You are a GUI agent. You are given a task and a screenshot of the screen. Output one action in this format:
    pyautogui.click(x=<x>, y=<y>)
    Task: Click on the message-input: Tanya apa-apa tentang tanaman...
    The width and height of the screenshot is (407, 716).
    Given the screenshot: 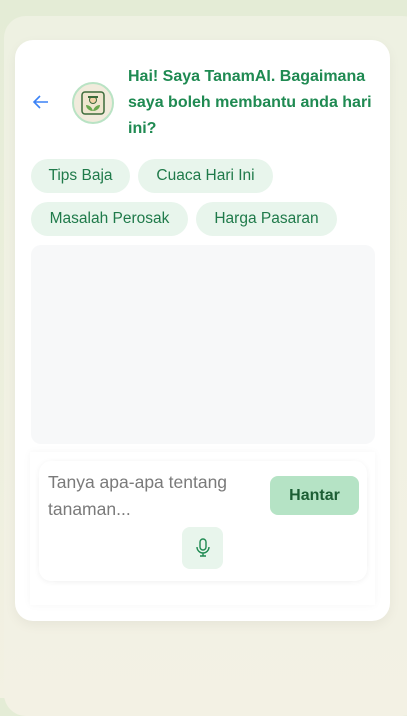 What is the action you would take?
    pyautogui.click(x=153, y=496)
    